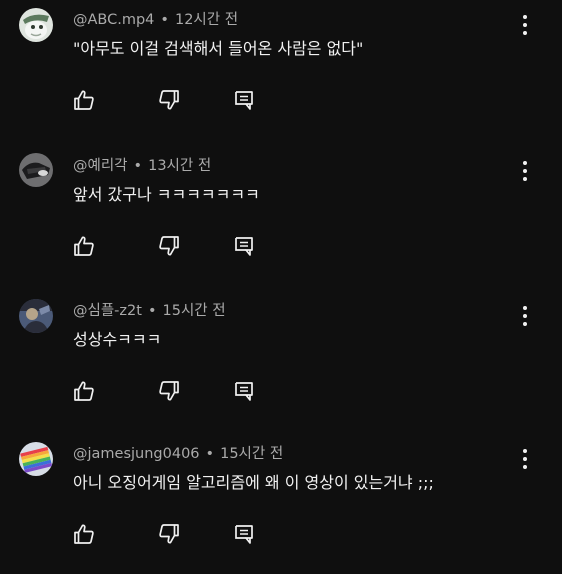 Image resolution: width=562 pixels, height=574 pixels. What do you see at coordinates (206, 20) in the screenshot?
I see `comment-time: 12시간 전` at bounding box center [206, 20].